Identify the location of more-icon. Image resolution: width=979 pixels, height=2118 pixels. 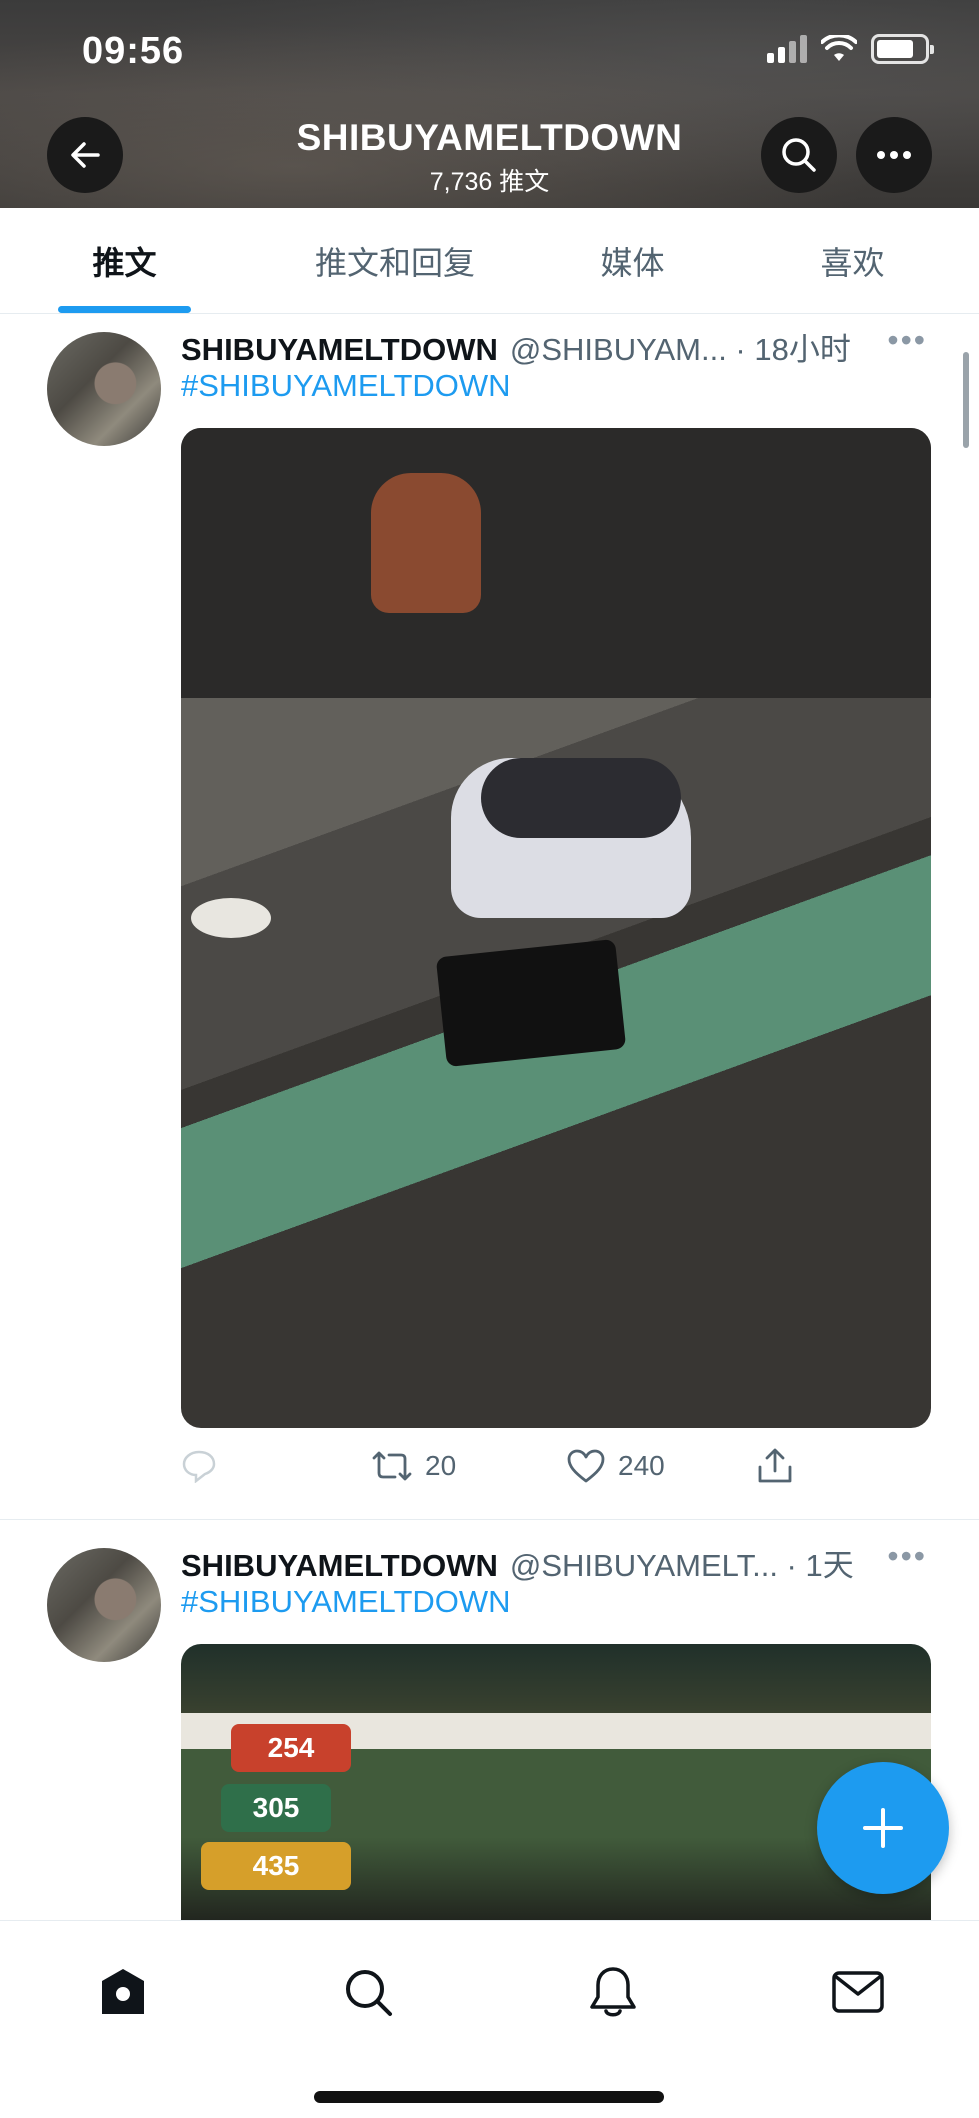
(894, 155).